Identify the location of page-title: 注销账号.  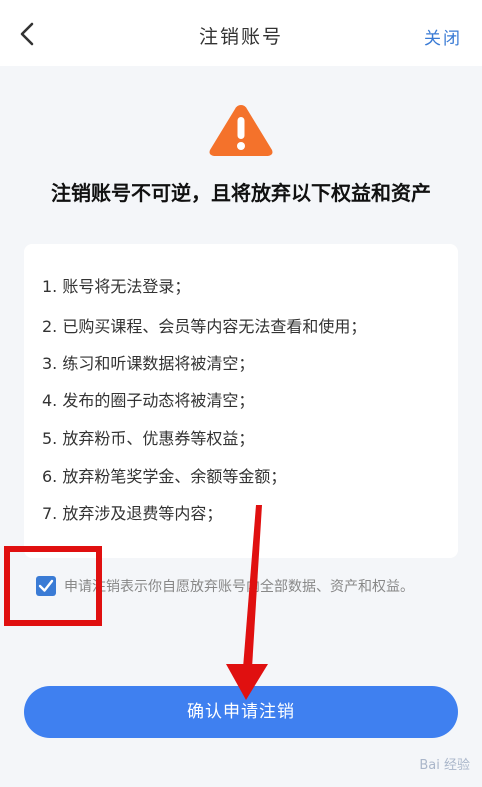
(240, 37).